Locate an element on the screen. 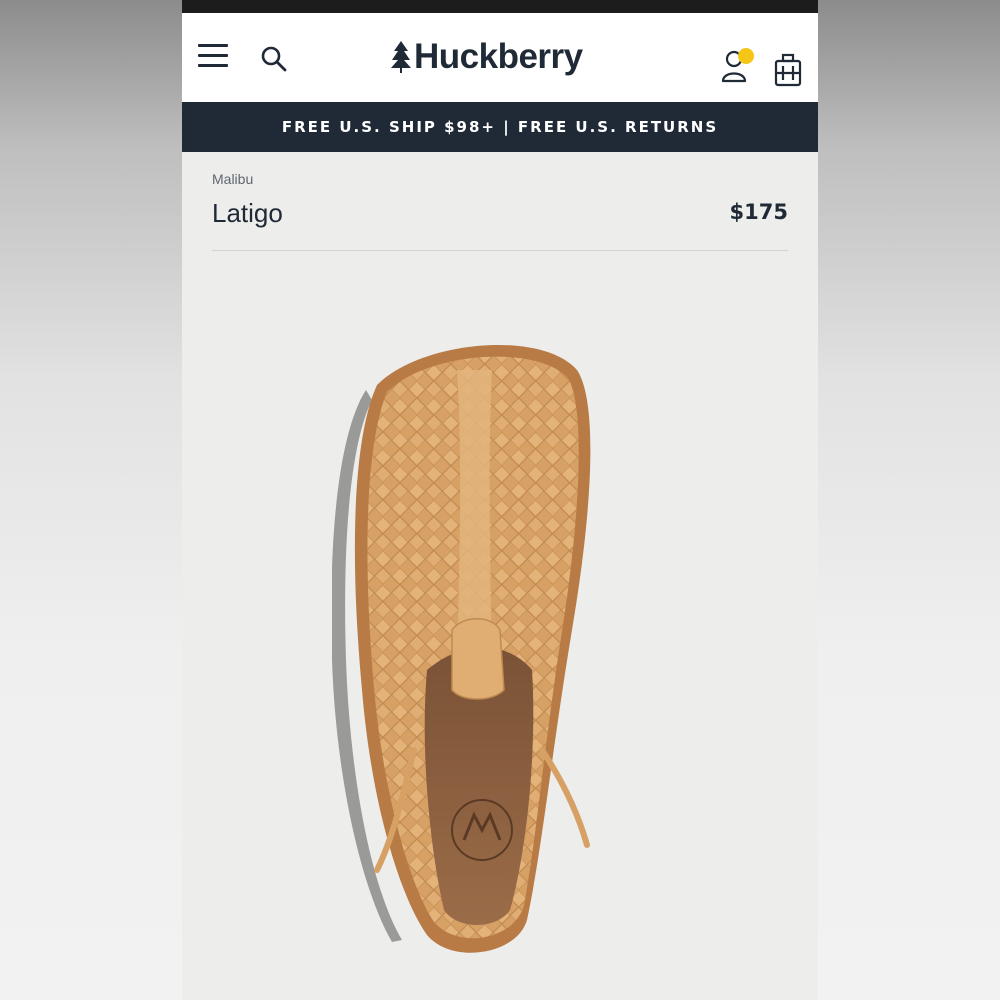 The image size is (1000, 1000). status-bar is located at coordinates (500, 6).